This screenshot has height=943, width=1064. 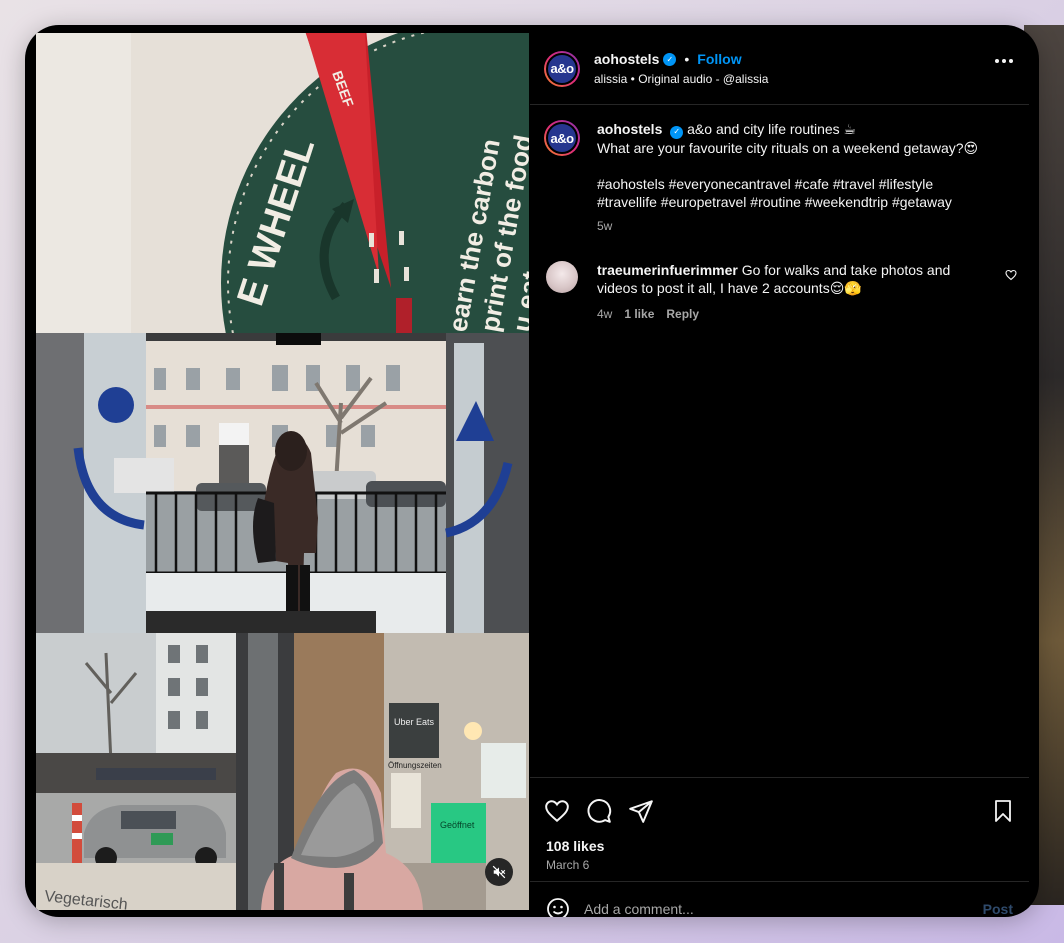 What do you see at coordinates (779, 899) in the screenshot?
I see `comment-composer: Post` at bounding box center [779, 899].